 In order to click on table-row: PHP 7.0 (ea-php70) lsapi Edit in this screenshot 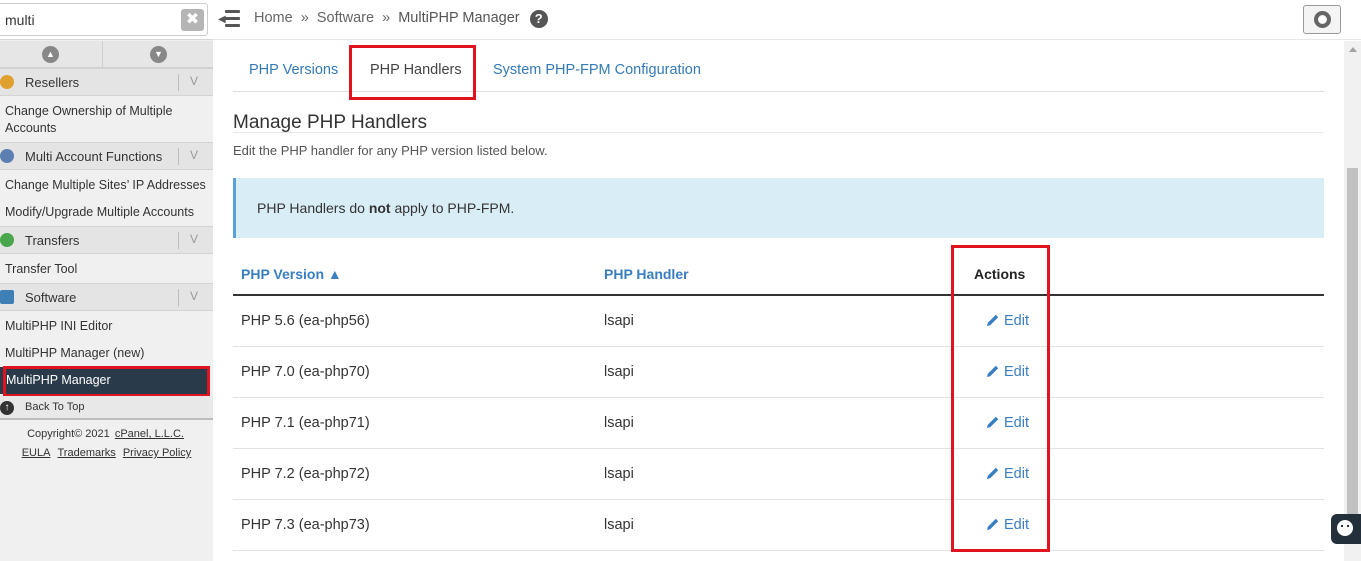, I will do `click(778, 372)`.